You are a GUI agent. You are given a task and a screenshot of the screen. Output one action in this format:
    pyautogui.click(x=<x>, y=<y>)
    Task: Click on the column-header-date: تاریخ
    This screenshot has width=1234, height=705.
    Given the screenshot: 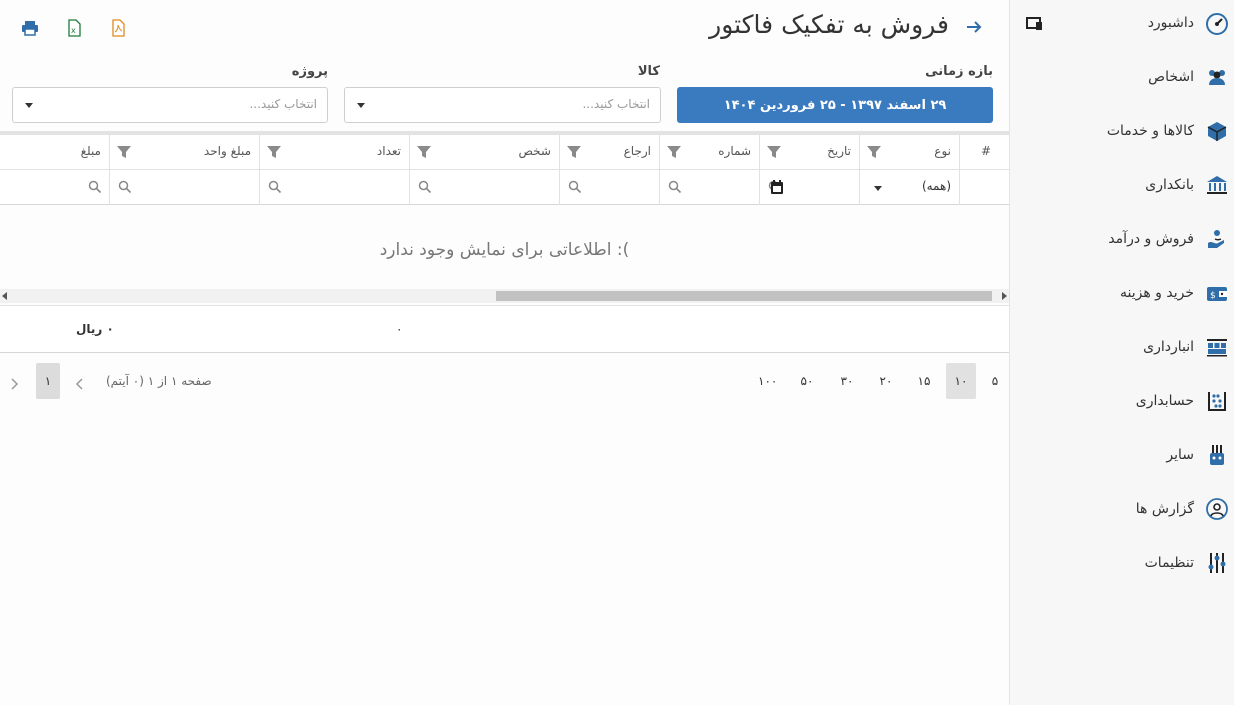 What is the action you would take?
    pyautogui.click(x=809, y=152)
    